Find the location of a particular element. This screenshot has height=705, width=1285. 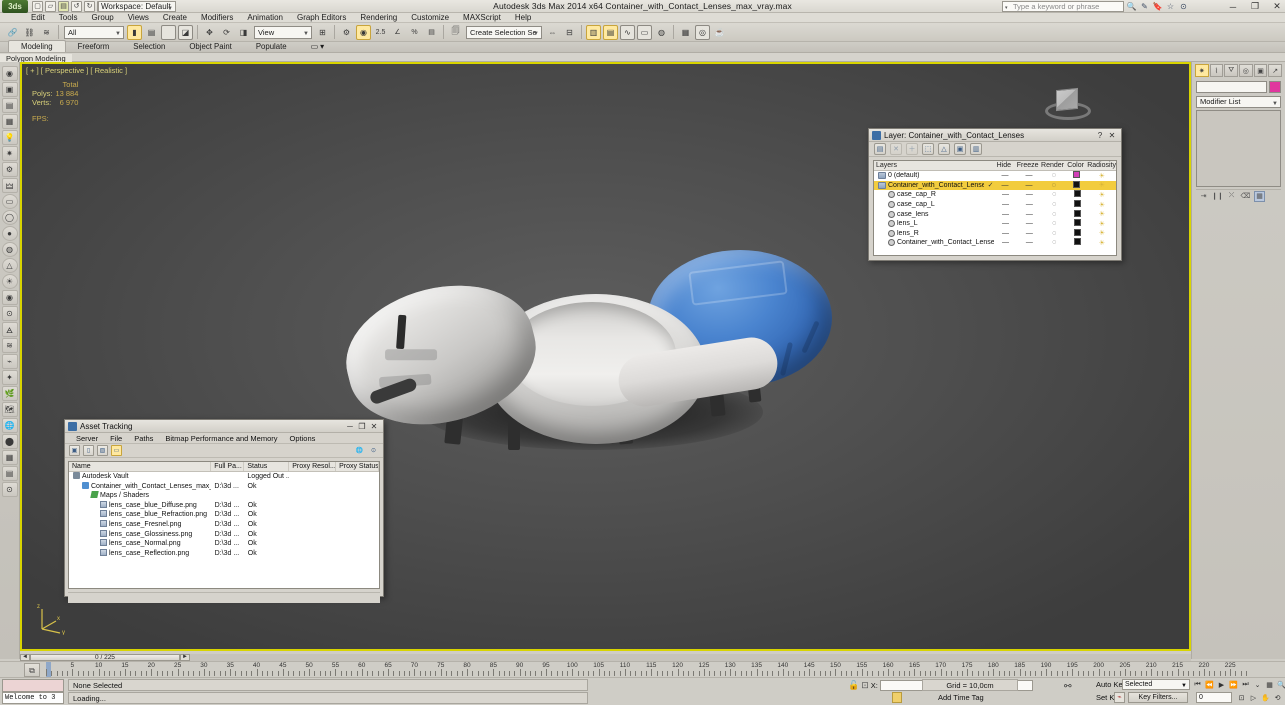

menu-create: Create is located at coordinates (175, 18).